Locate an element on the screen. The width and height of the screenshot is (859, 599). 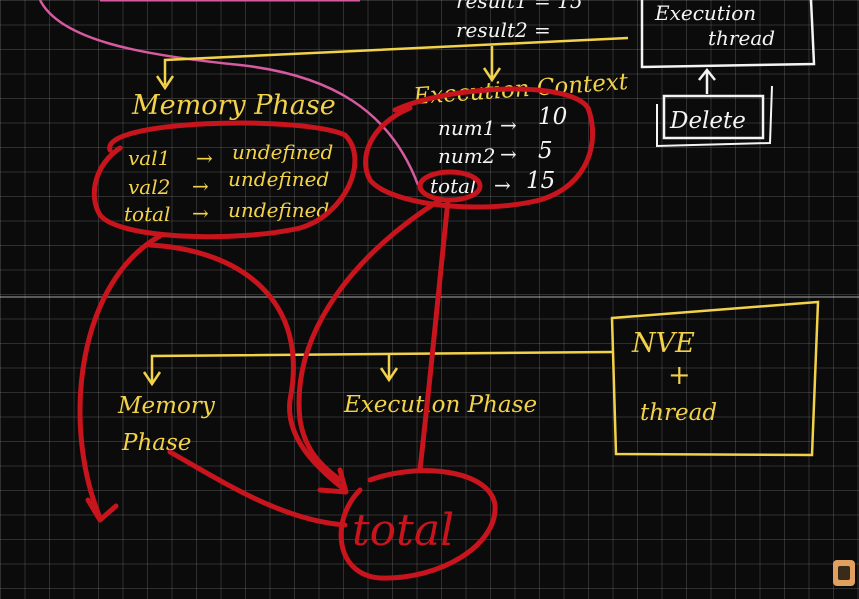
delete-box: Delete is located at coordinates (714, 116).